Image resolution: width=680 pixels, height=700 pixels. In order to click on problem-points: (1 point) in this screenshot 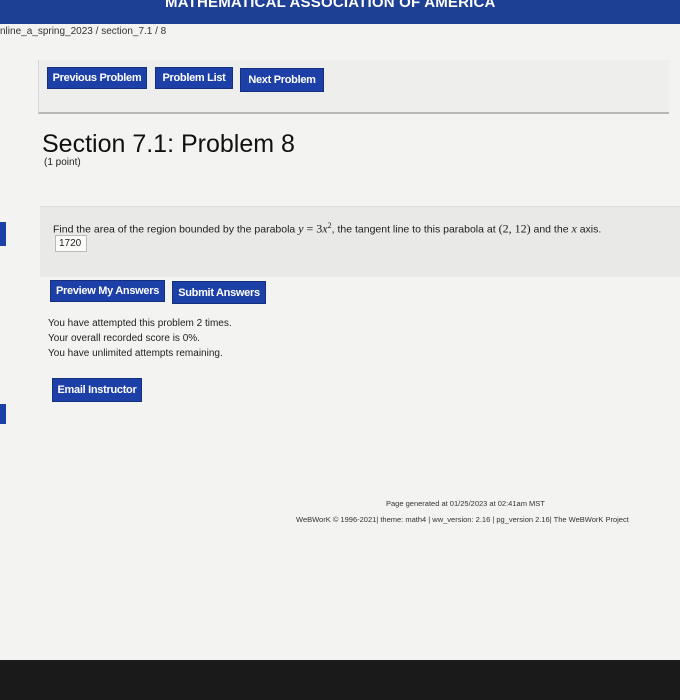, I will do `click(62, 162)`.